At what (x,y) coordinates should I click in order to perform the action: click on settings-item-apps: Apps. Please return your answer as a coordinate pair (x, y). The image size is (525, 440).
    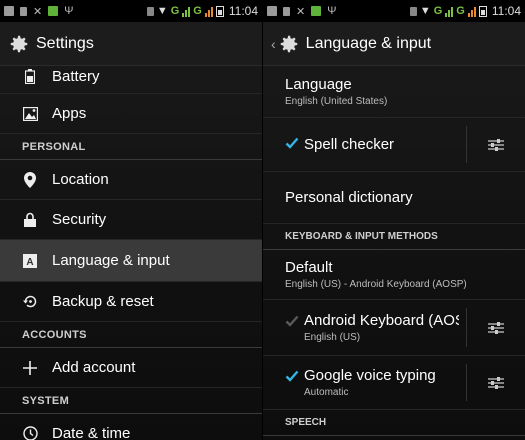
    Looking at the image, I should click on (131, 114).